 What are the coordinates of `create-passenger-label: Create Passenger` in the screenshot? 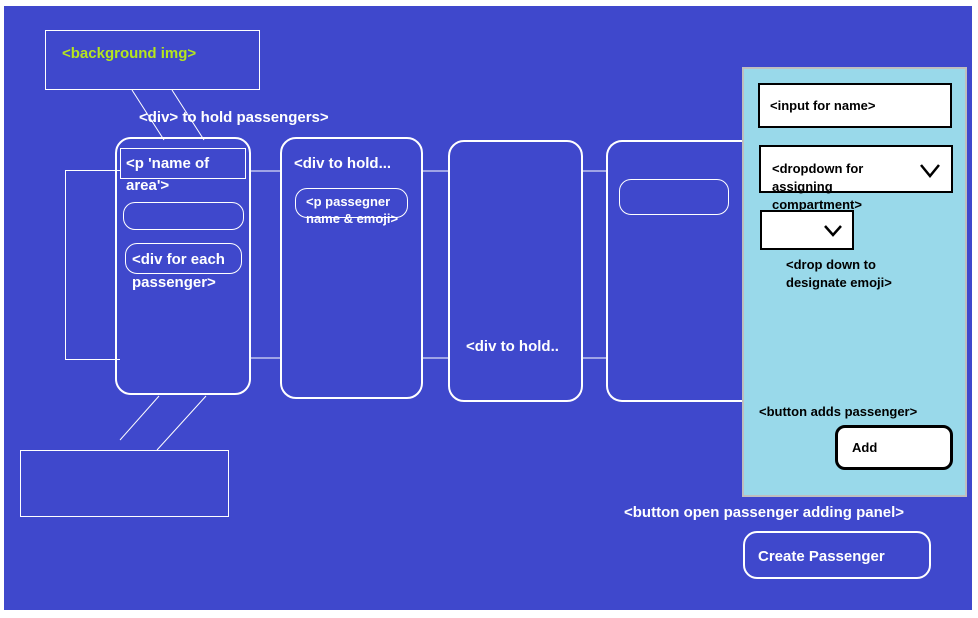 It's located at (821, 556).